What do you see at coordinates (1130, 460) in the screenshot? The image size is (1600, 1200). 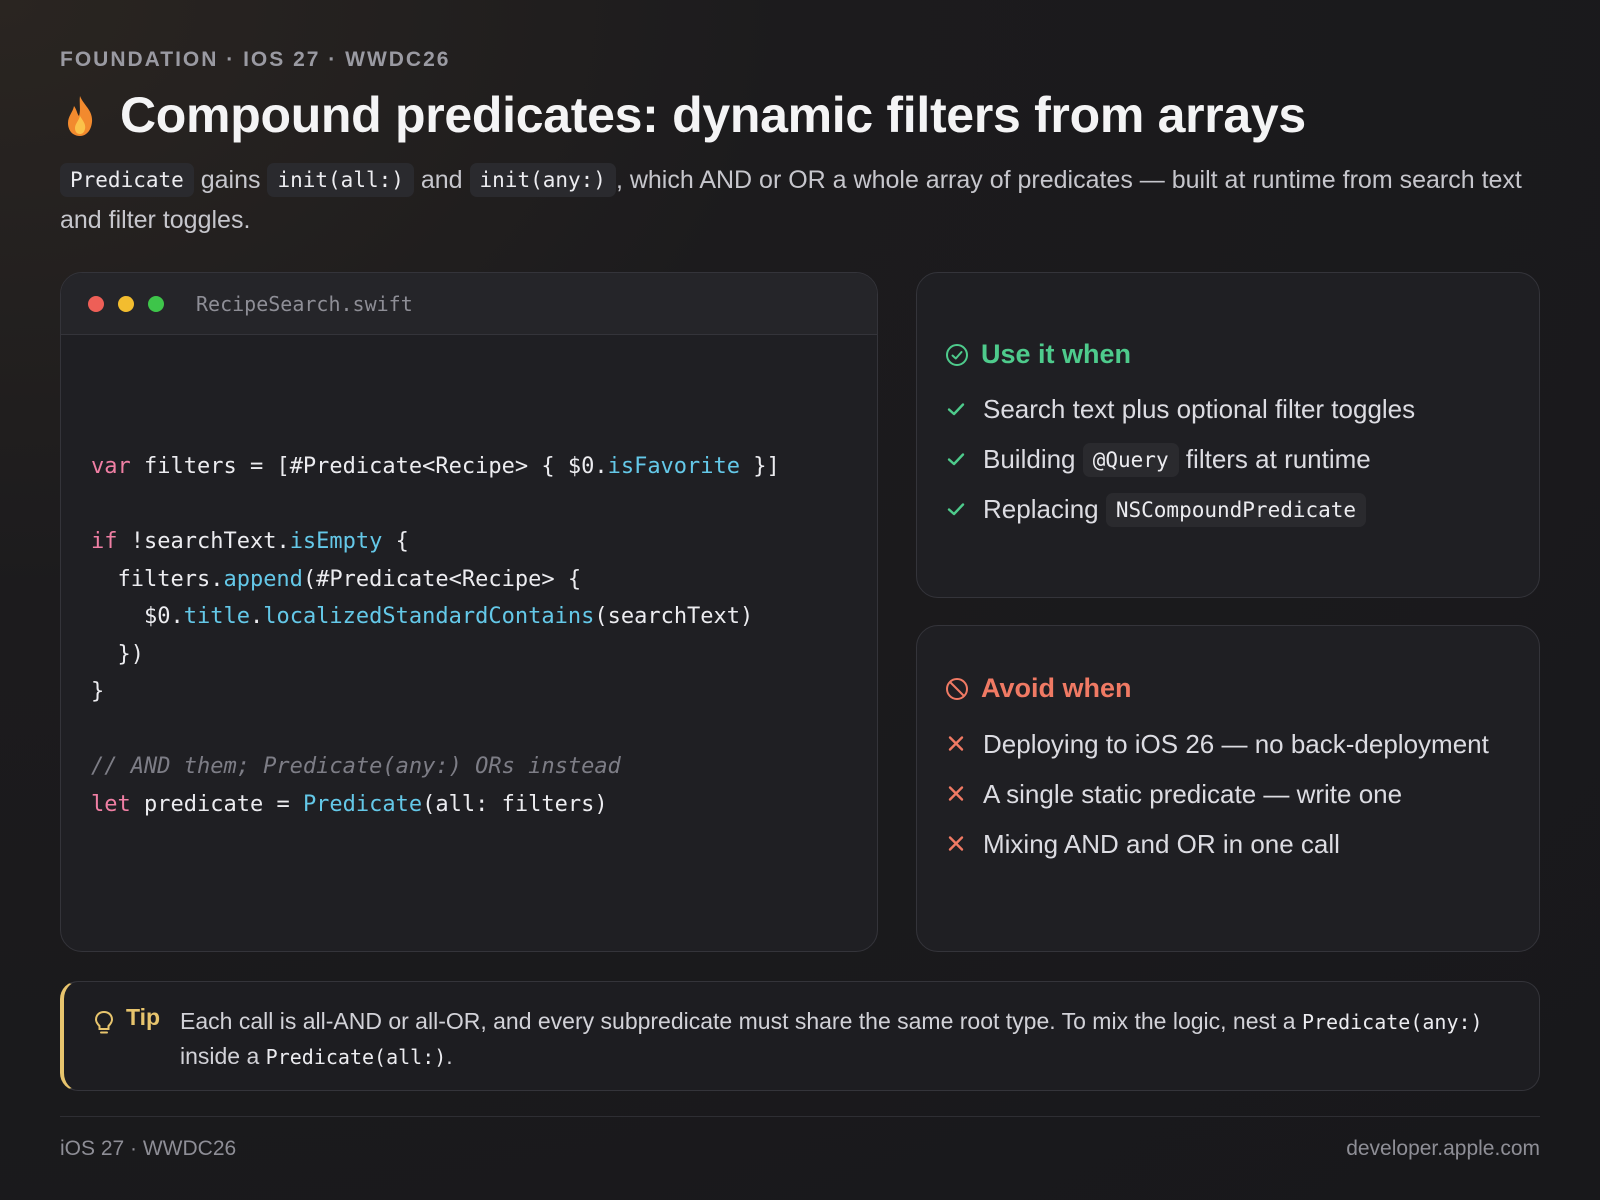 I see `code-chip-query: @Query` at bounding box center [1130, 460].